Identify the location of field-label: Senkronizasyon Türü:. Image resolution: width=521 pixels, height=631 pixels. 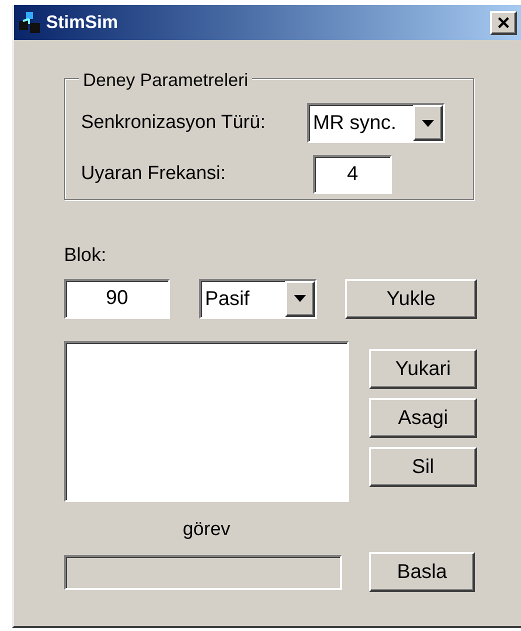
(173, 122).